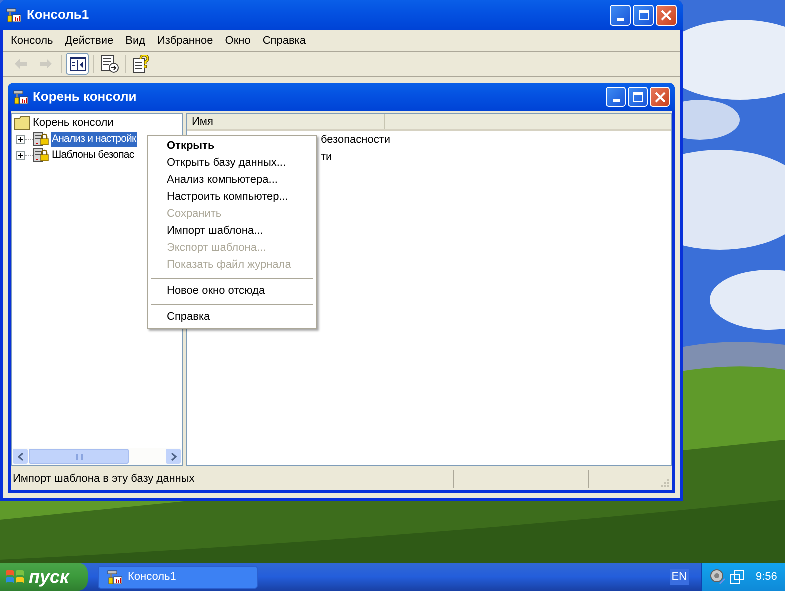 Image resolution: width=785 pixels, height=591 pixels. What do you see at coordinates (496, 140) in the screenshot?
I see `list-item: безопасности` at bounding box center [496, 140].